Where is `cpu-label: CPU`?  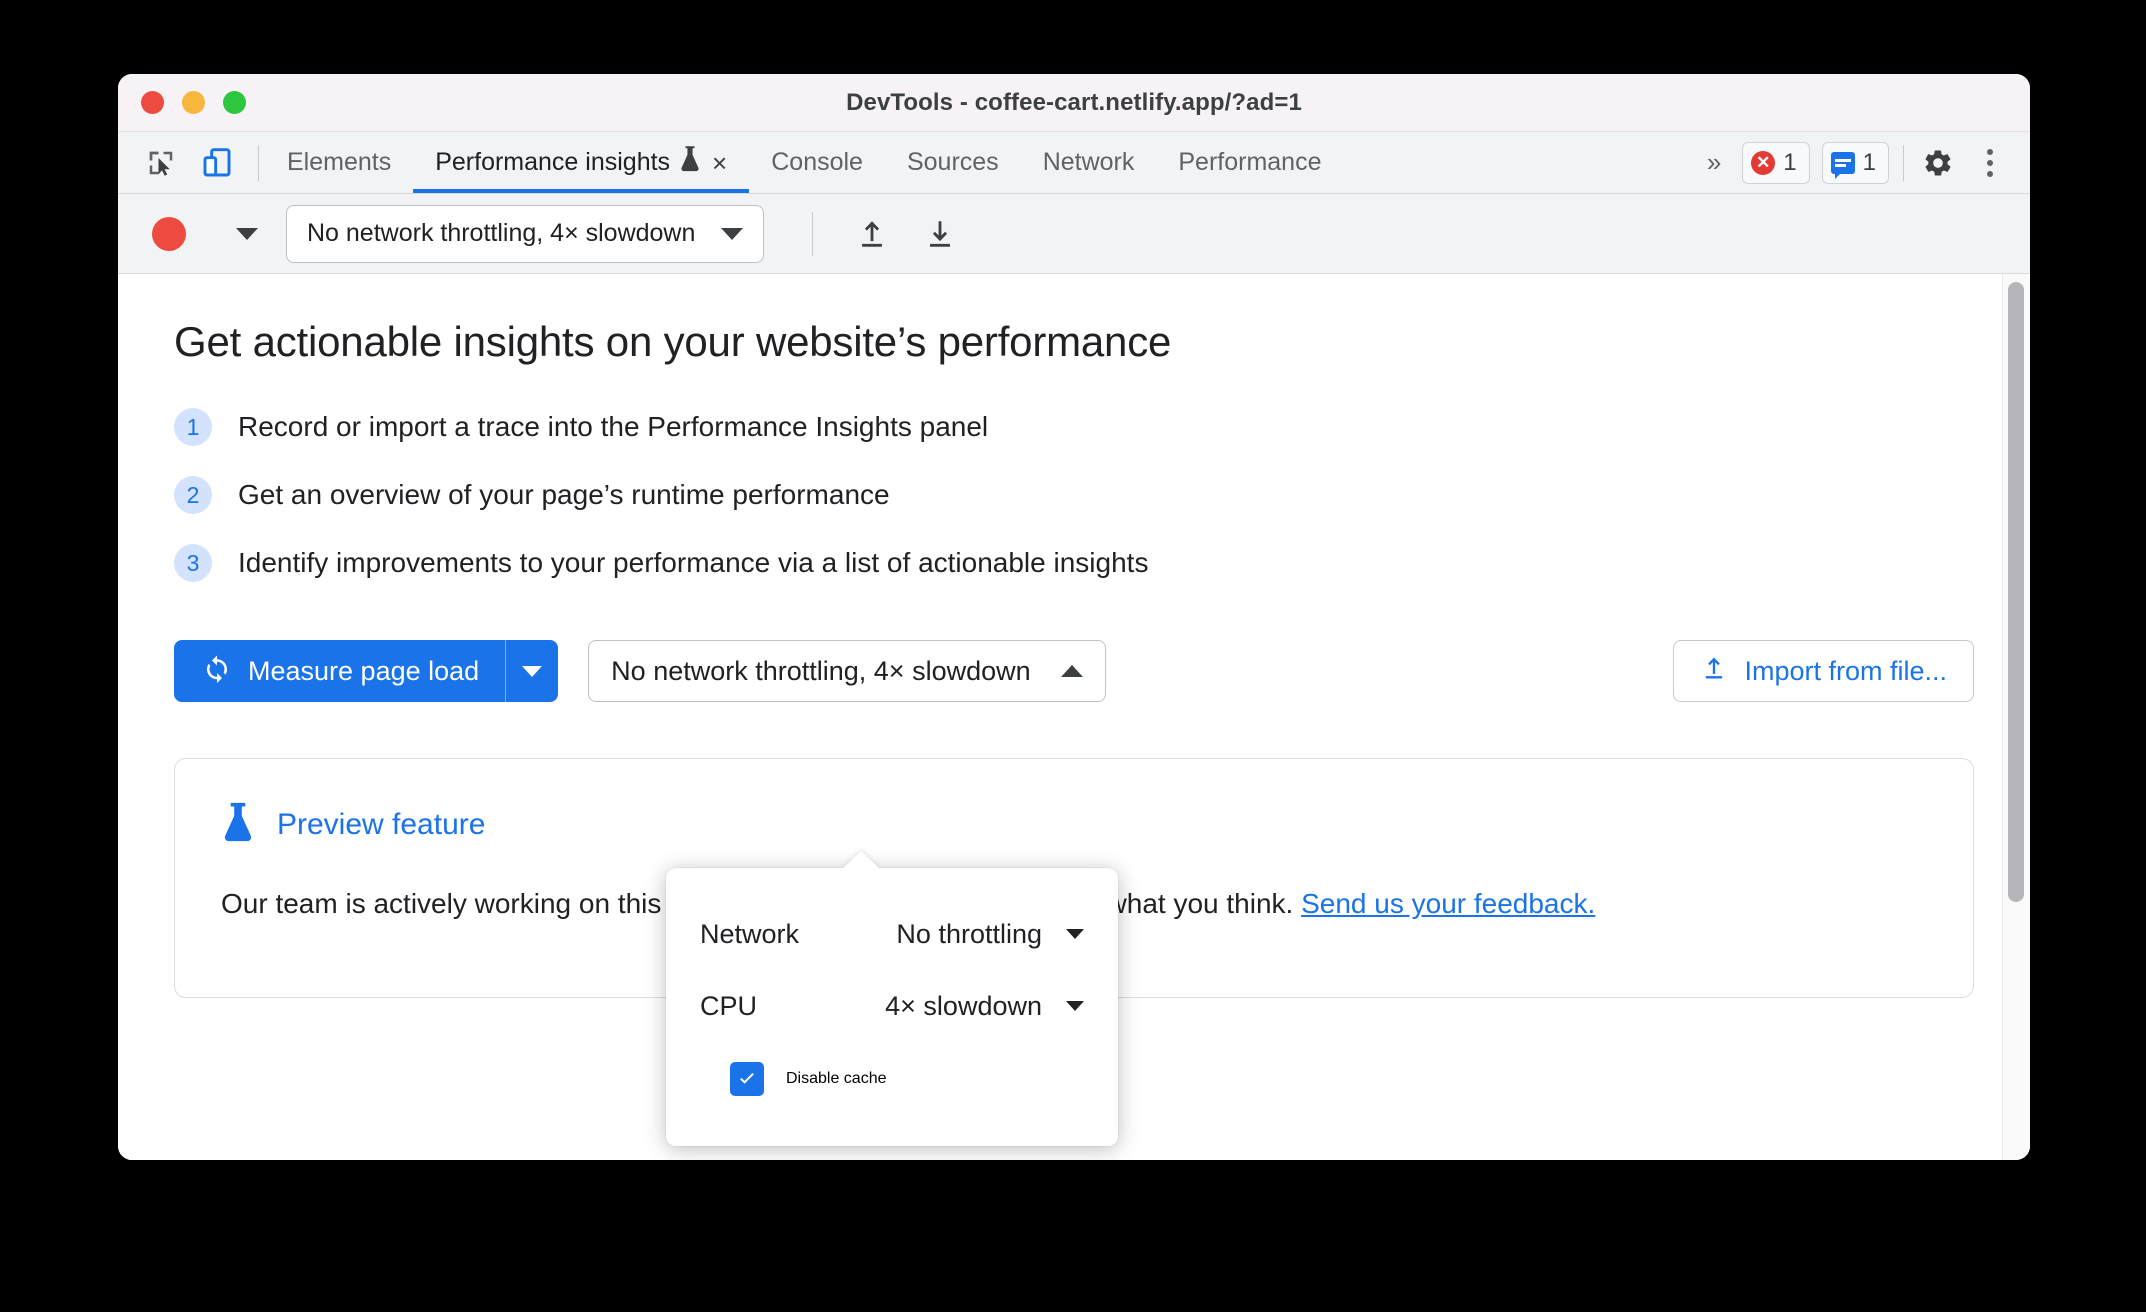 cpu-label: CPU is located at coordinates (729, 1005).